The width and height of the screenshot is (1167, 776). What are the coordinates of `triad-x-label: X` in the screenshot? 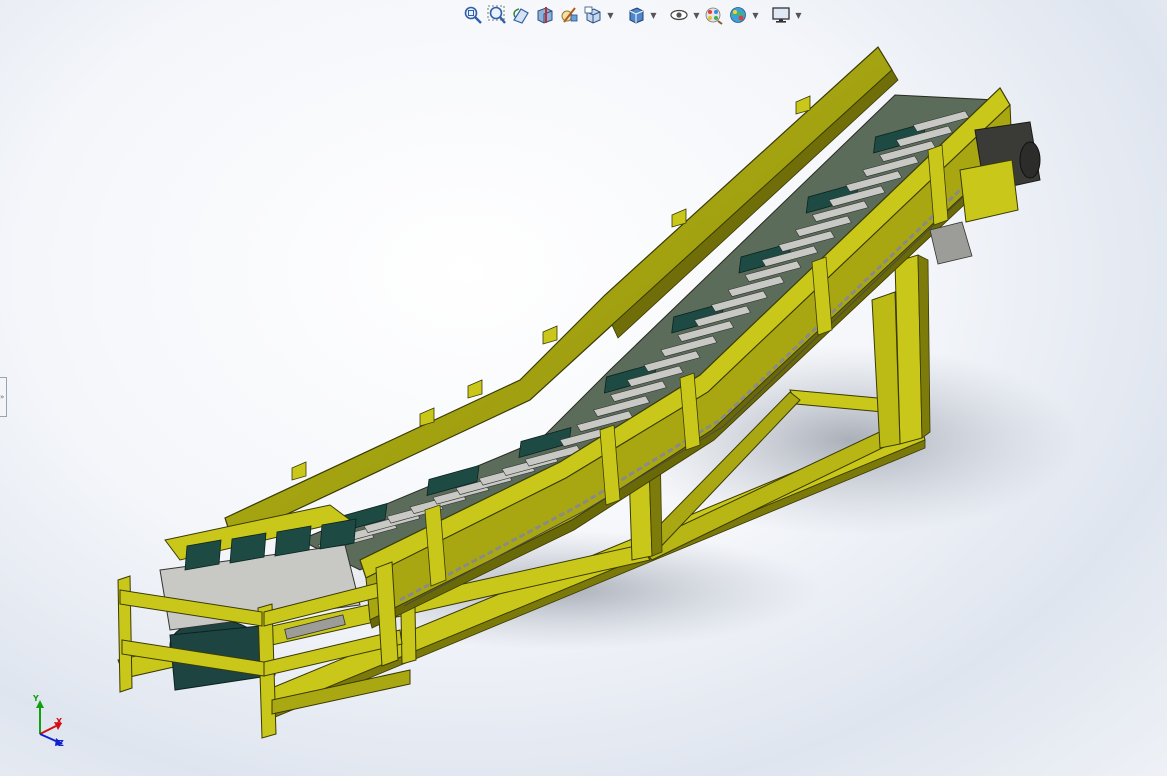 It's located at (59, 721).